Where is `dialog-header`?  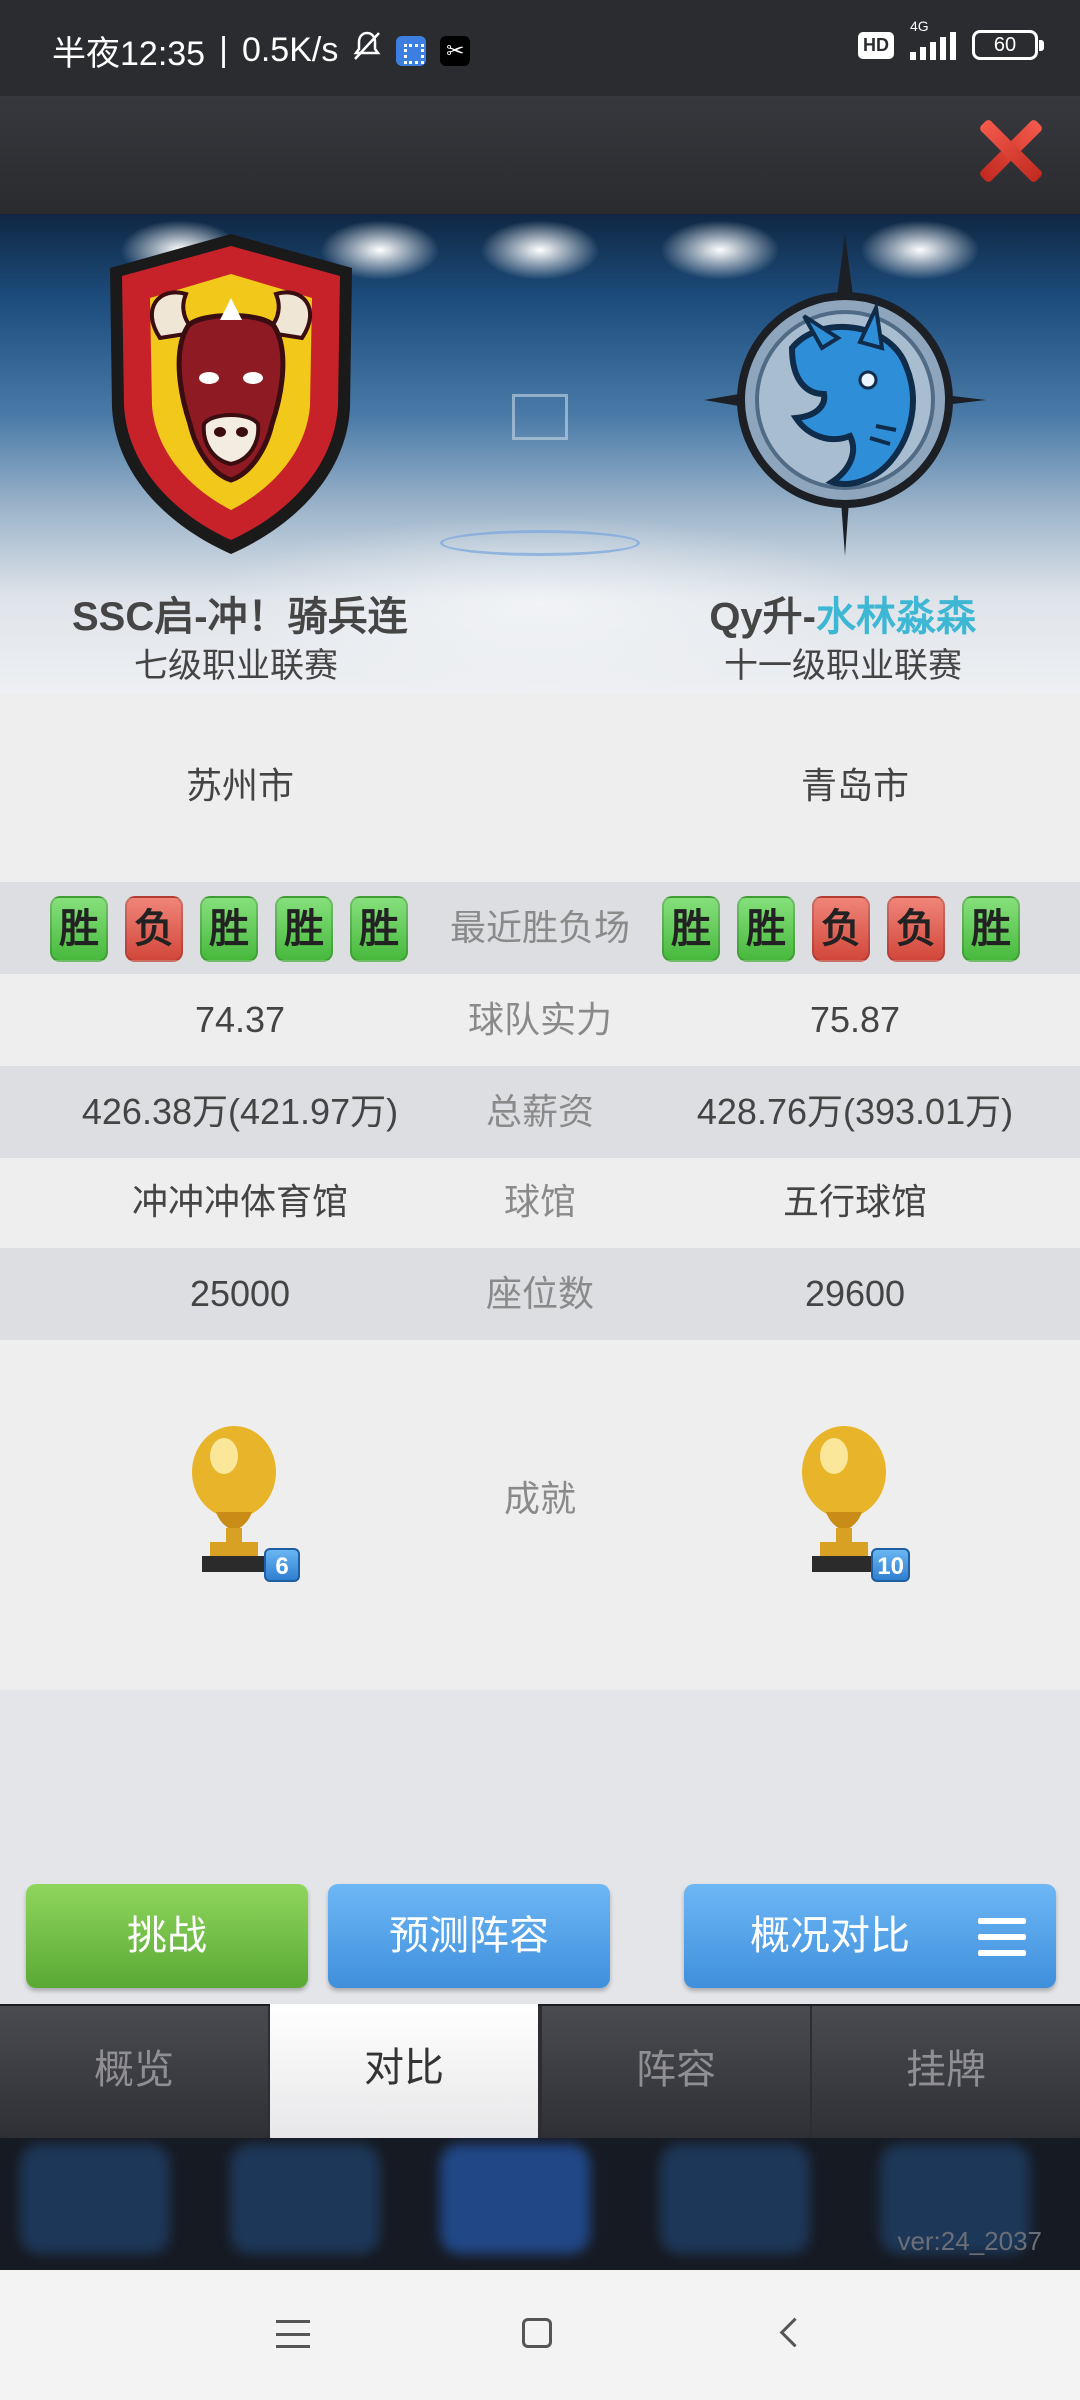
dialog-header is located at coordinates (540, 155).